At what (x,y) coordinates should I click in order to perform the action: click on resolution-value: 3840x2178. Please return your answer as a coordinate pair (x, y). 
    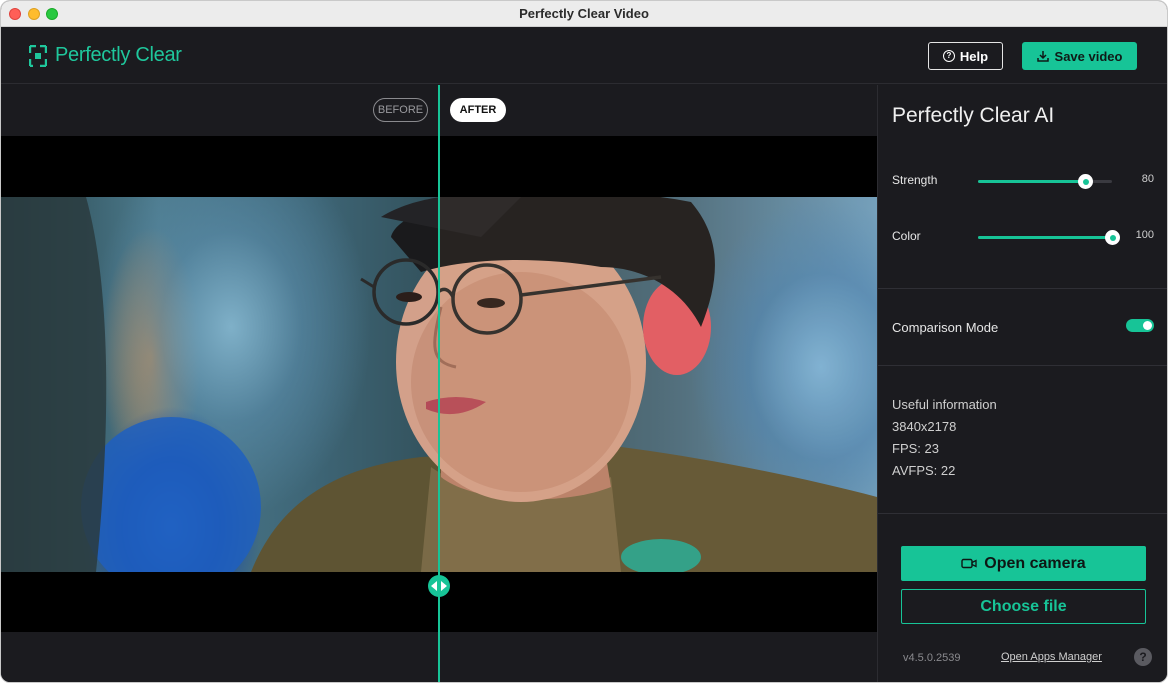
    Looking at the image, I should click on (924, 426).